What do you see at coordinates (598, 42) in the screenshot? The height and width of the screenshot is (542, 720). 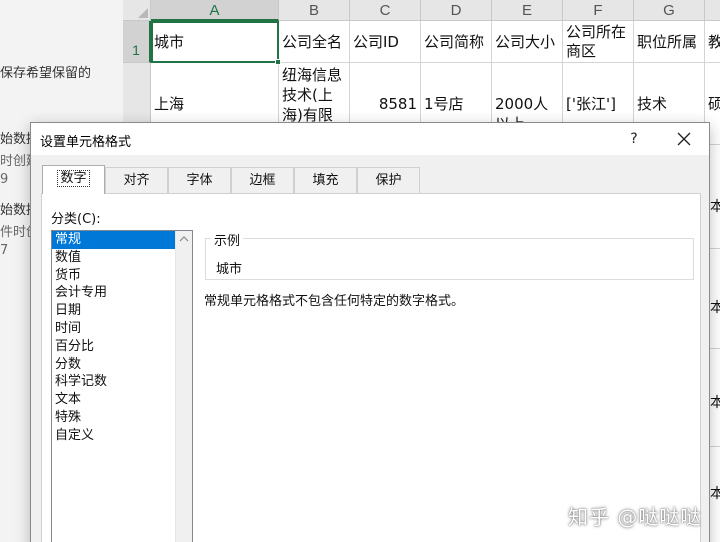 I see `cell-f1: 公司所在商区` at bounding box center [598, 42].